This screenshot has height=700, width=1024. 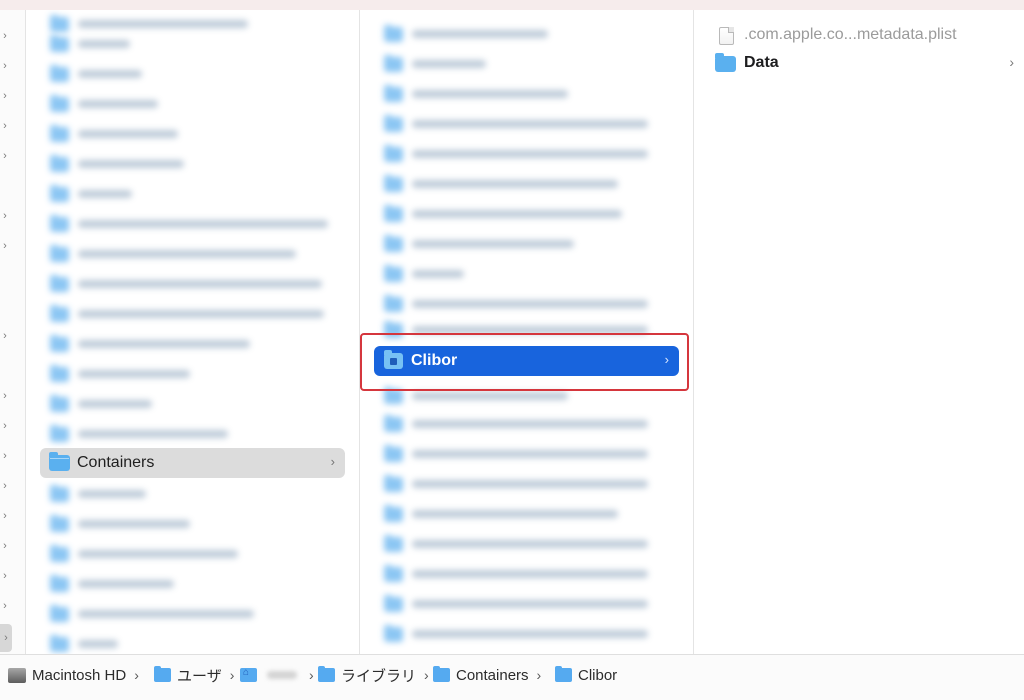 I want to click on breadcrumb-users: ユーザ ›, so click(x=194, y=675).